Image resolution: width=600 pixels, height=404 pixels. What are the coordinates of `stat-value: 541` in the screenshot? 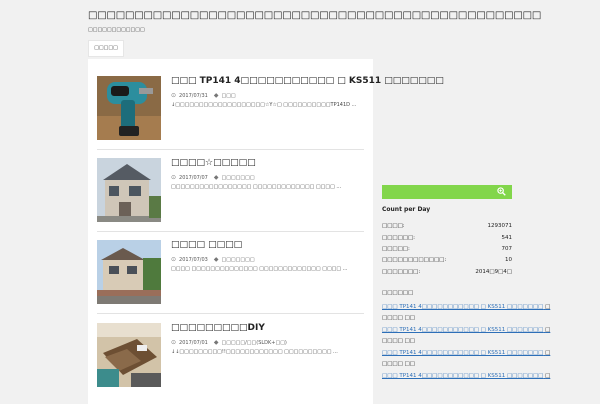 It's located at (507, 238).